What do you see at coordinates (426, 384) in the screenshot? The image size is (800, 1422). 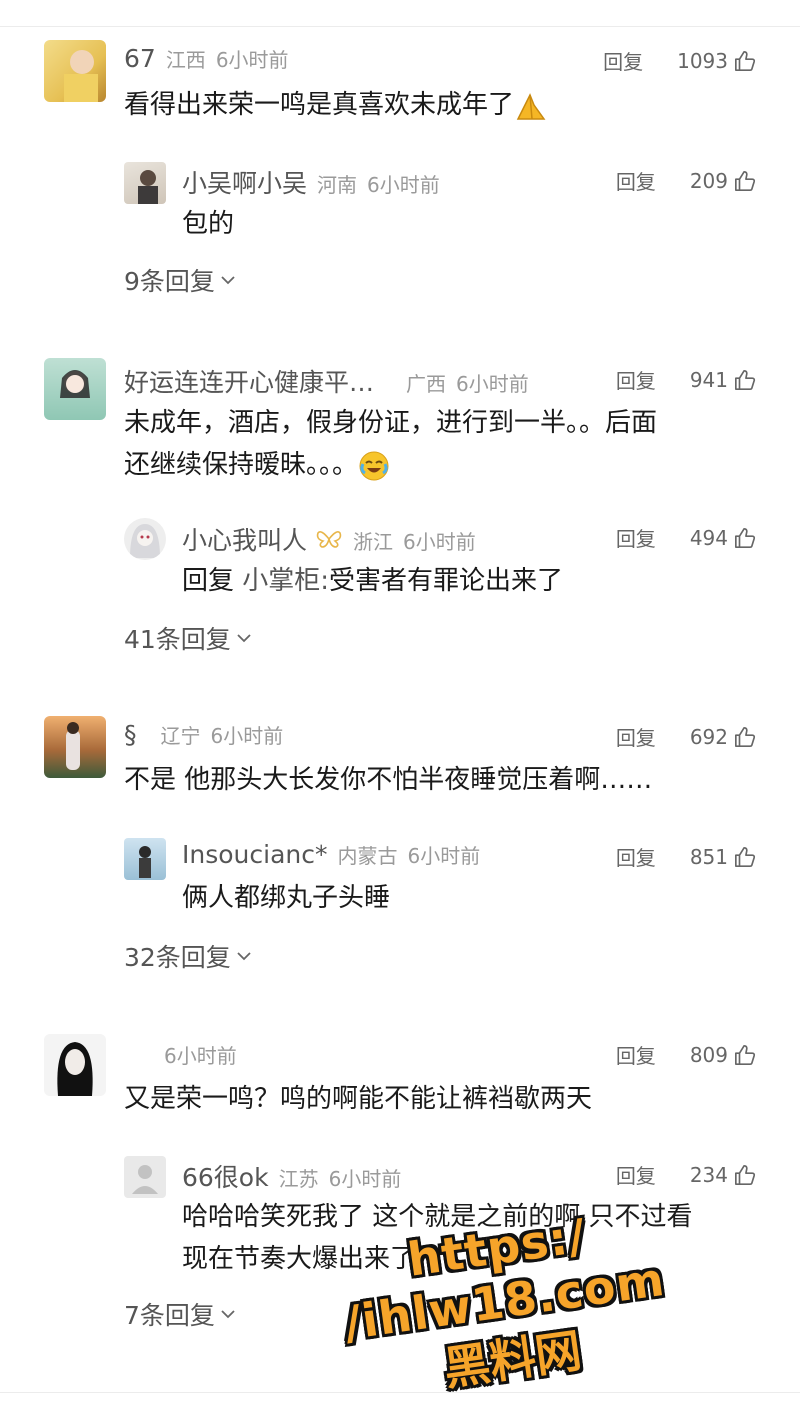 I see `region-label: 广西` at bounding box center [426, 384].